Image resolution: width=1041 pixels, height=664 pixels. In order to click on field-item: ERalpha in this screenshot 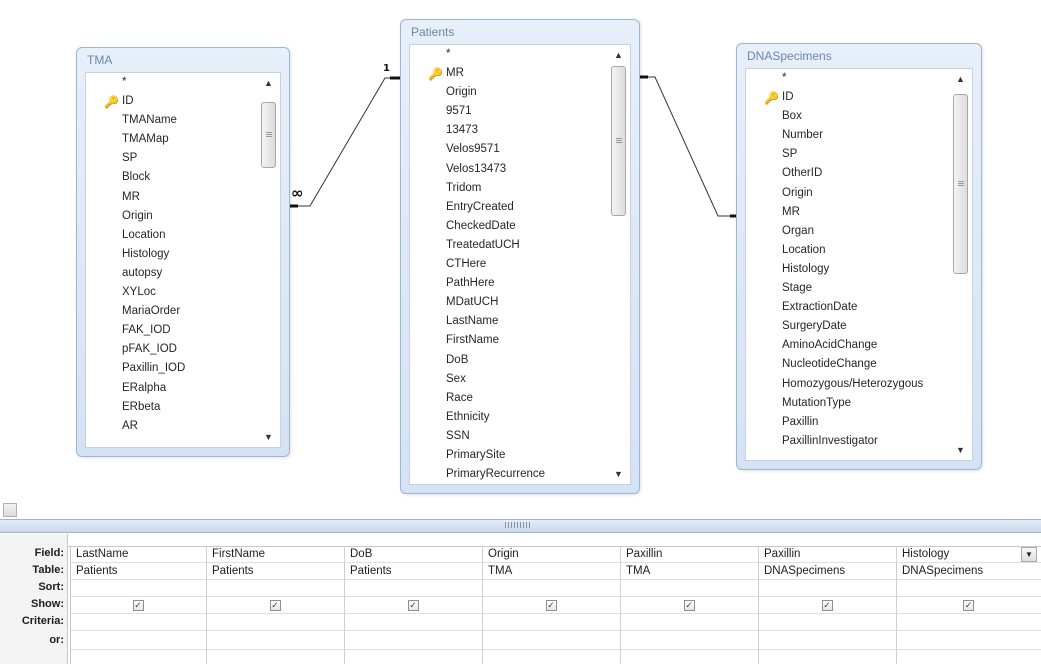, I will do `click(172, 388)`.